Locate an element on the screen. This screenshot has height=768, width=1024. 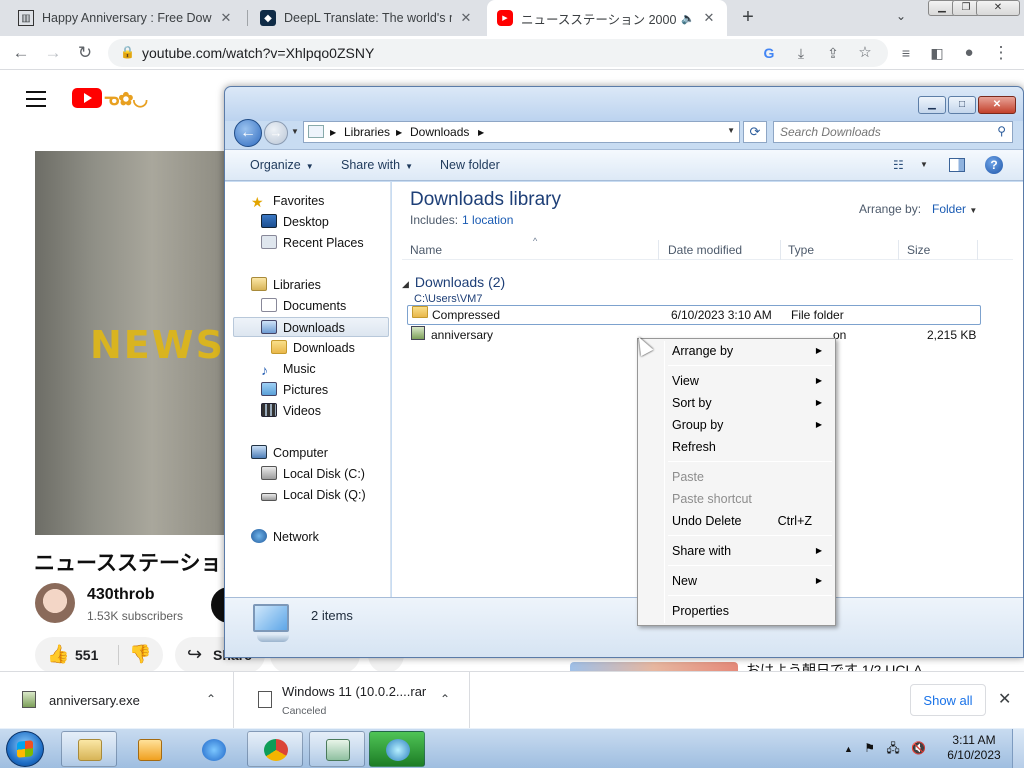
bookmark-star-icon: ☆ is located at coordinates (865, 53).